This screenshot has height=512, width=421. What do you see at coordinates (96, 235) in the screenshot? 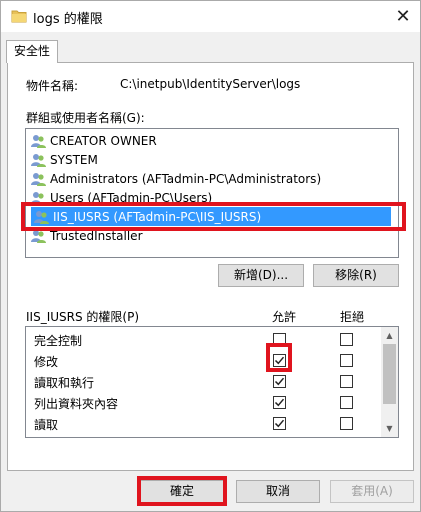
I see `list-item-label: TrustedInstaller` at bounding box center [96, 235].